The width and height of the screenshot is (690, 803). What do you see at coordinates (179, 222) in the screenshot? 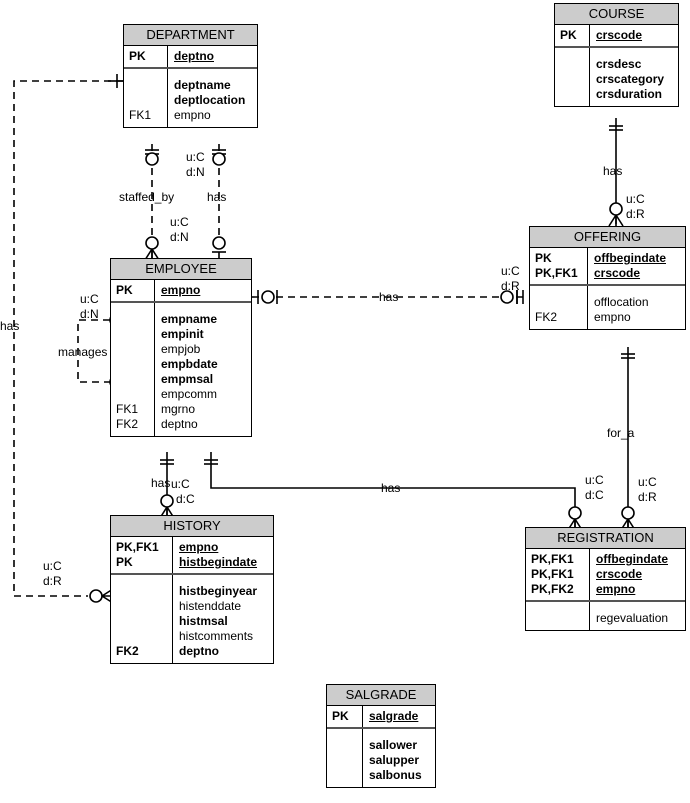
I see `rule-staffed-by-u: u:C` at bounding box center [179, 222].